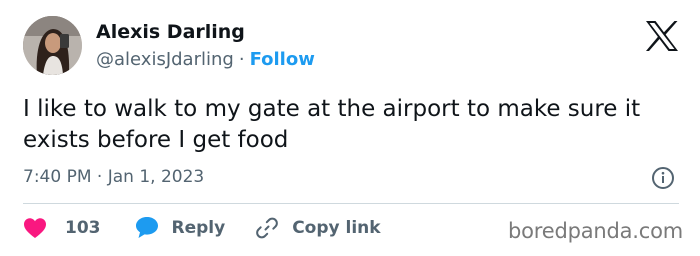 Image resolution: width=700 pixels, height=256 pixels. Describe the element at coordinates (35, 227) in the screenshot. I see `heart-icon` at that location.